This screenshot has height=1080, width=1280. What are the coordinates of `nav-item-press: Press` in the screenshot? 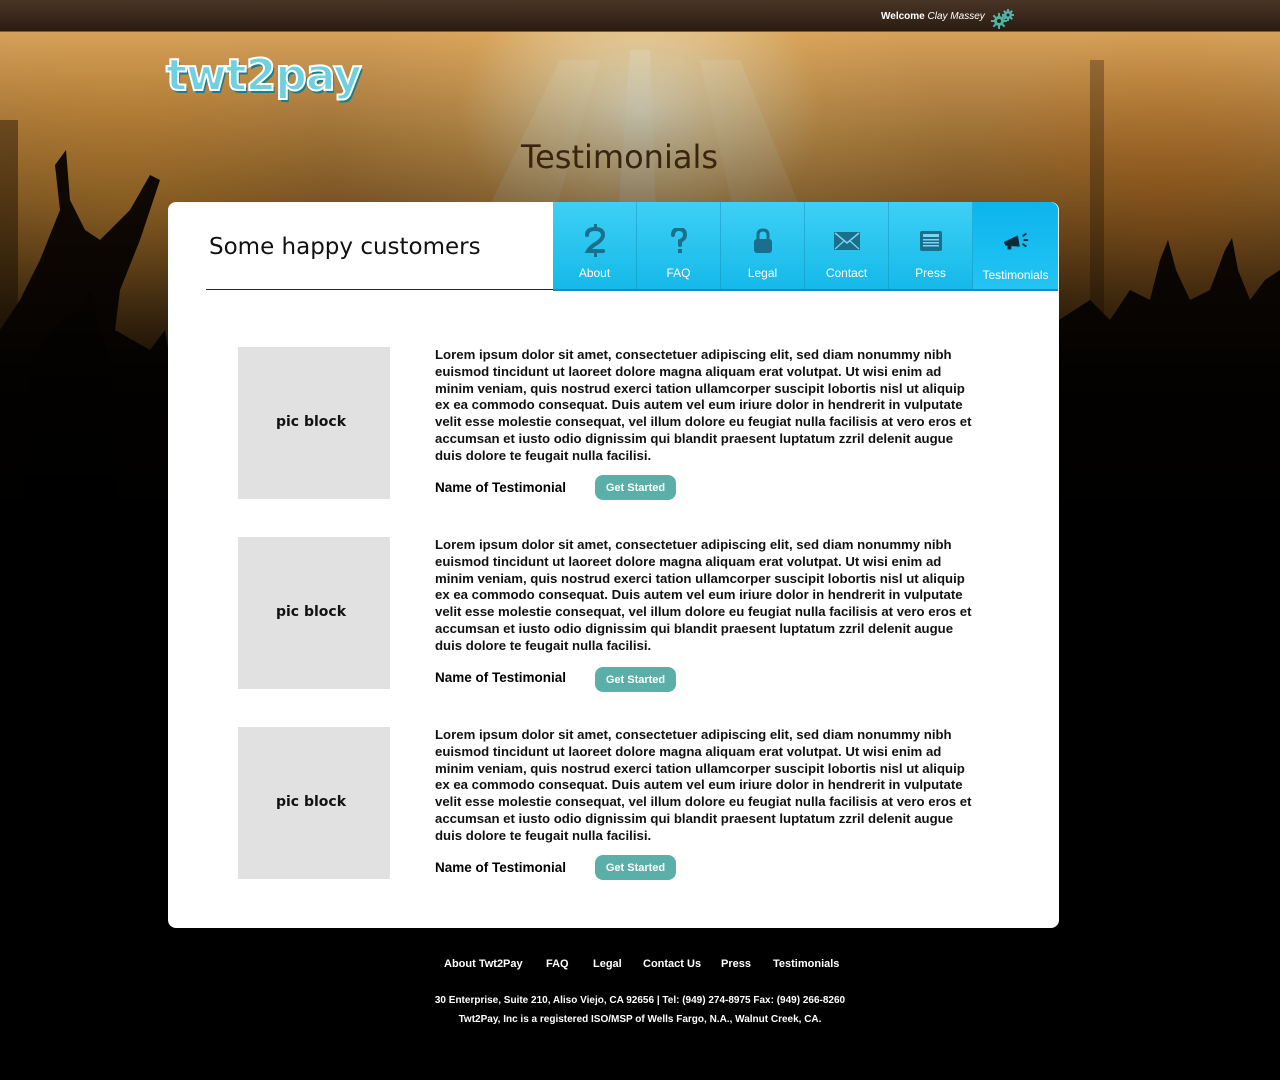 It's located at (931, 245).